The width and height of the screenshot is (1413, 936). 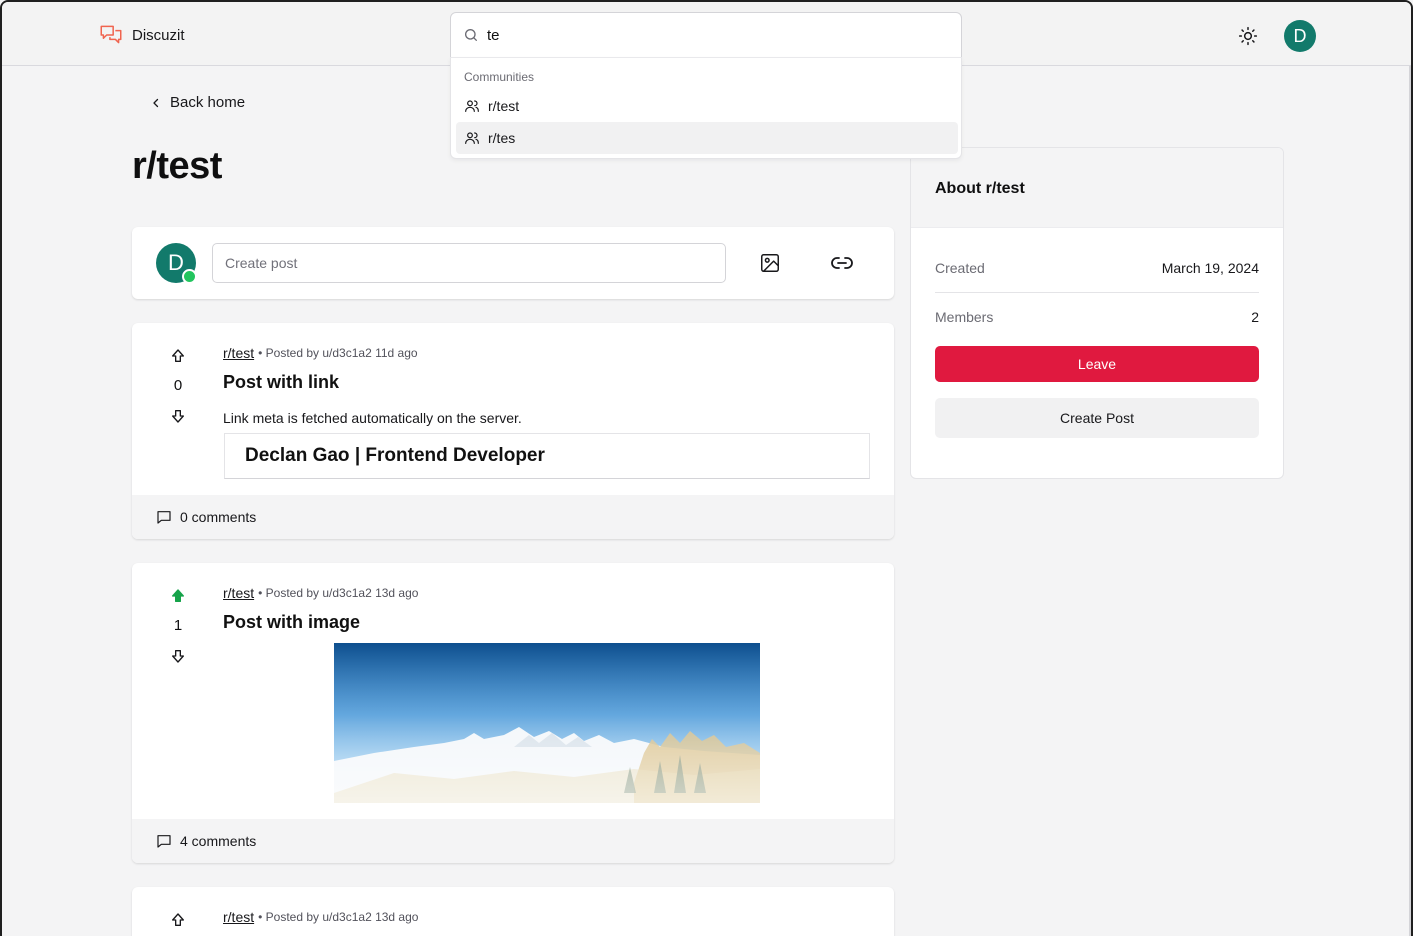 What do you see at coordinates (513, 841) in the screenshot?
I see `comments-link: 4 comments` at bounding box center [513, 841].